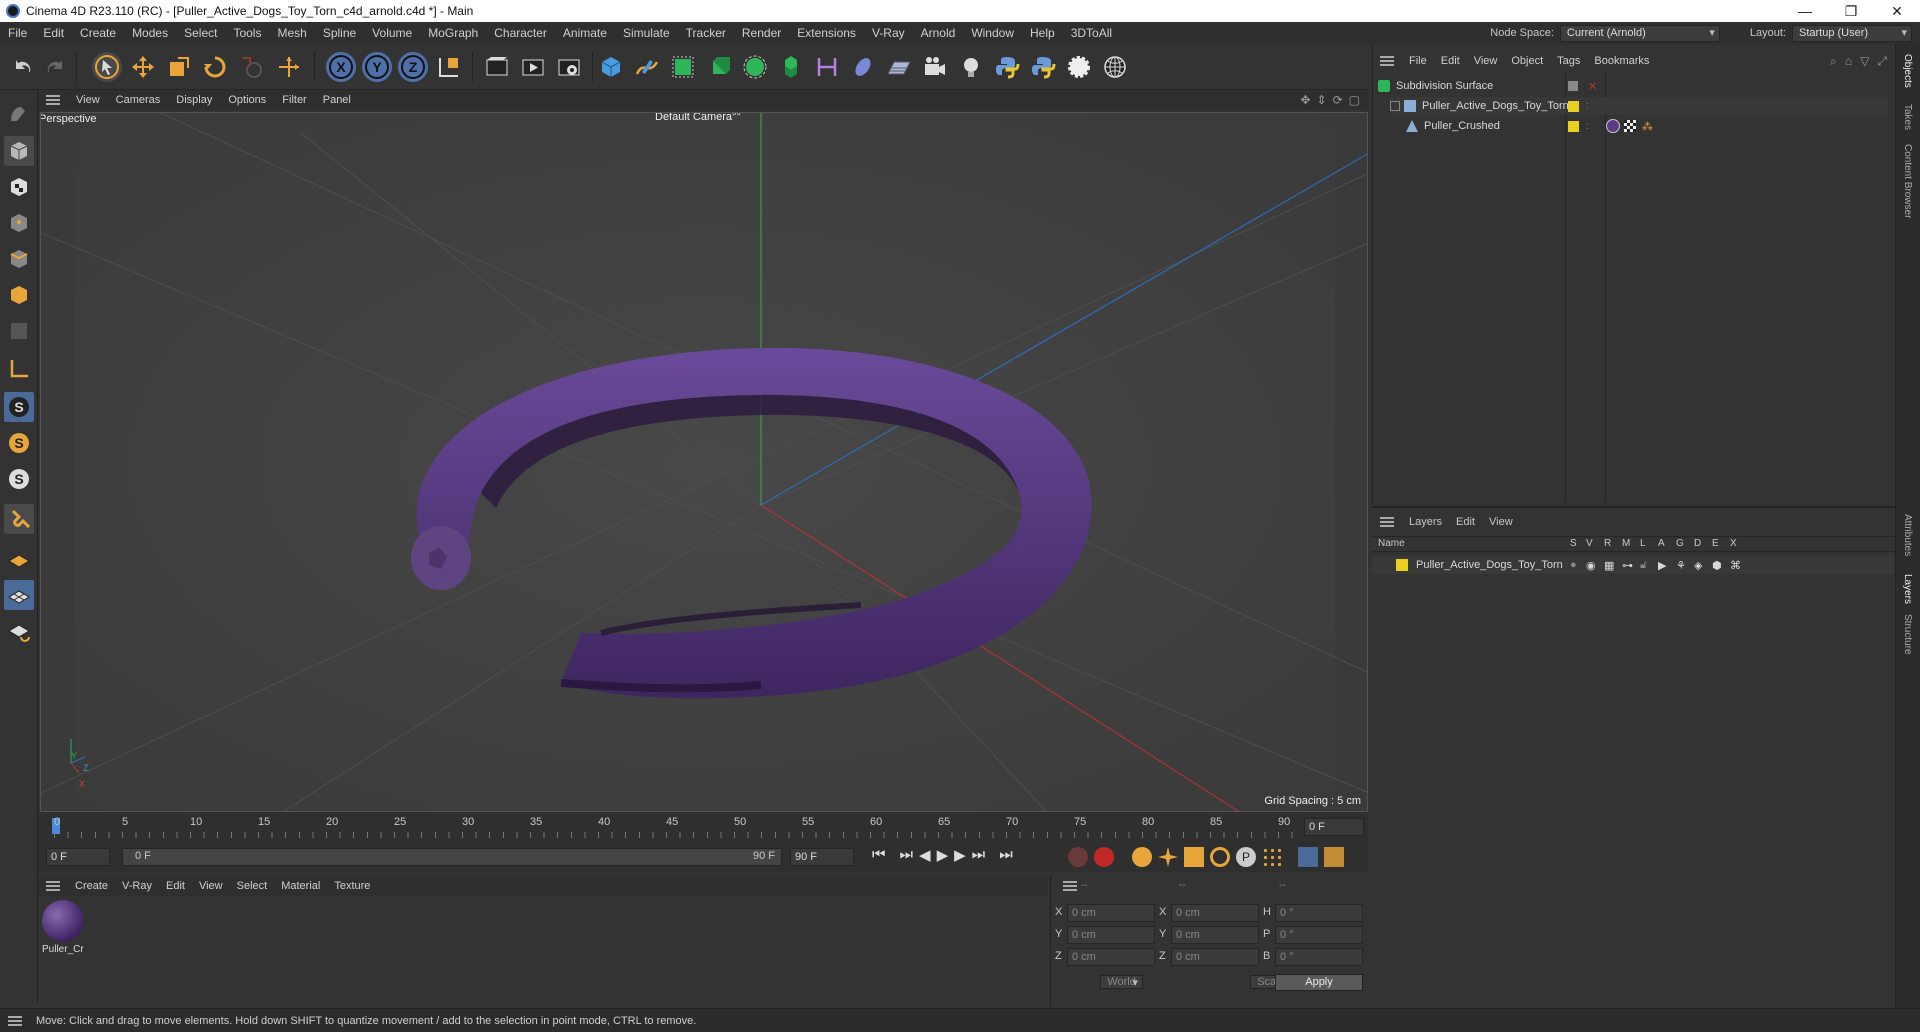 The image size is (1920, 1032). I want to click on point-mode-icon, so click(19, 223).